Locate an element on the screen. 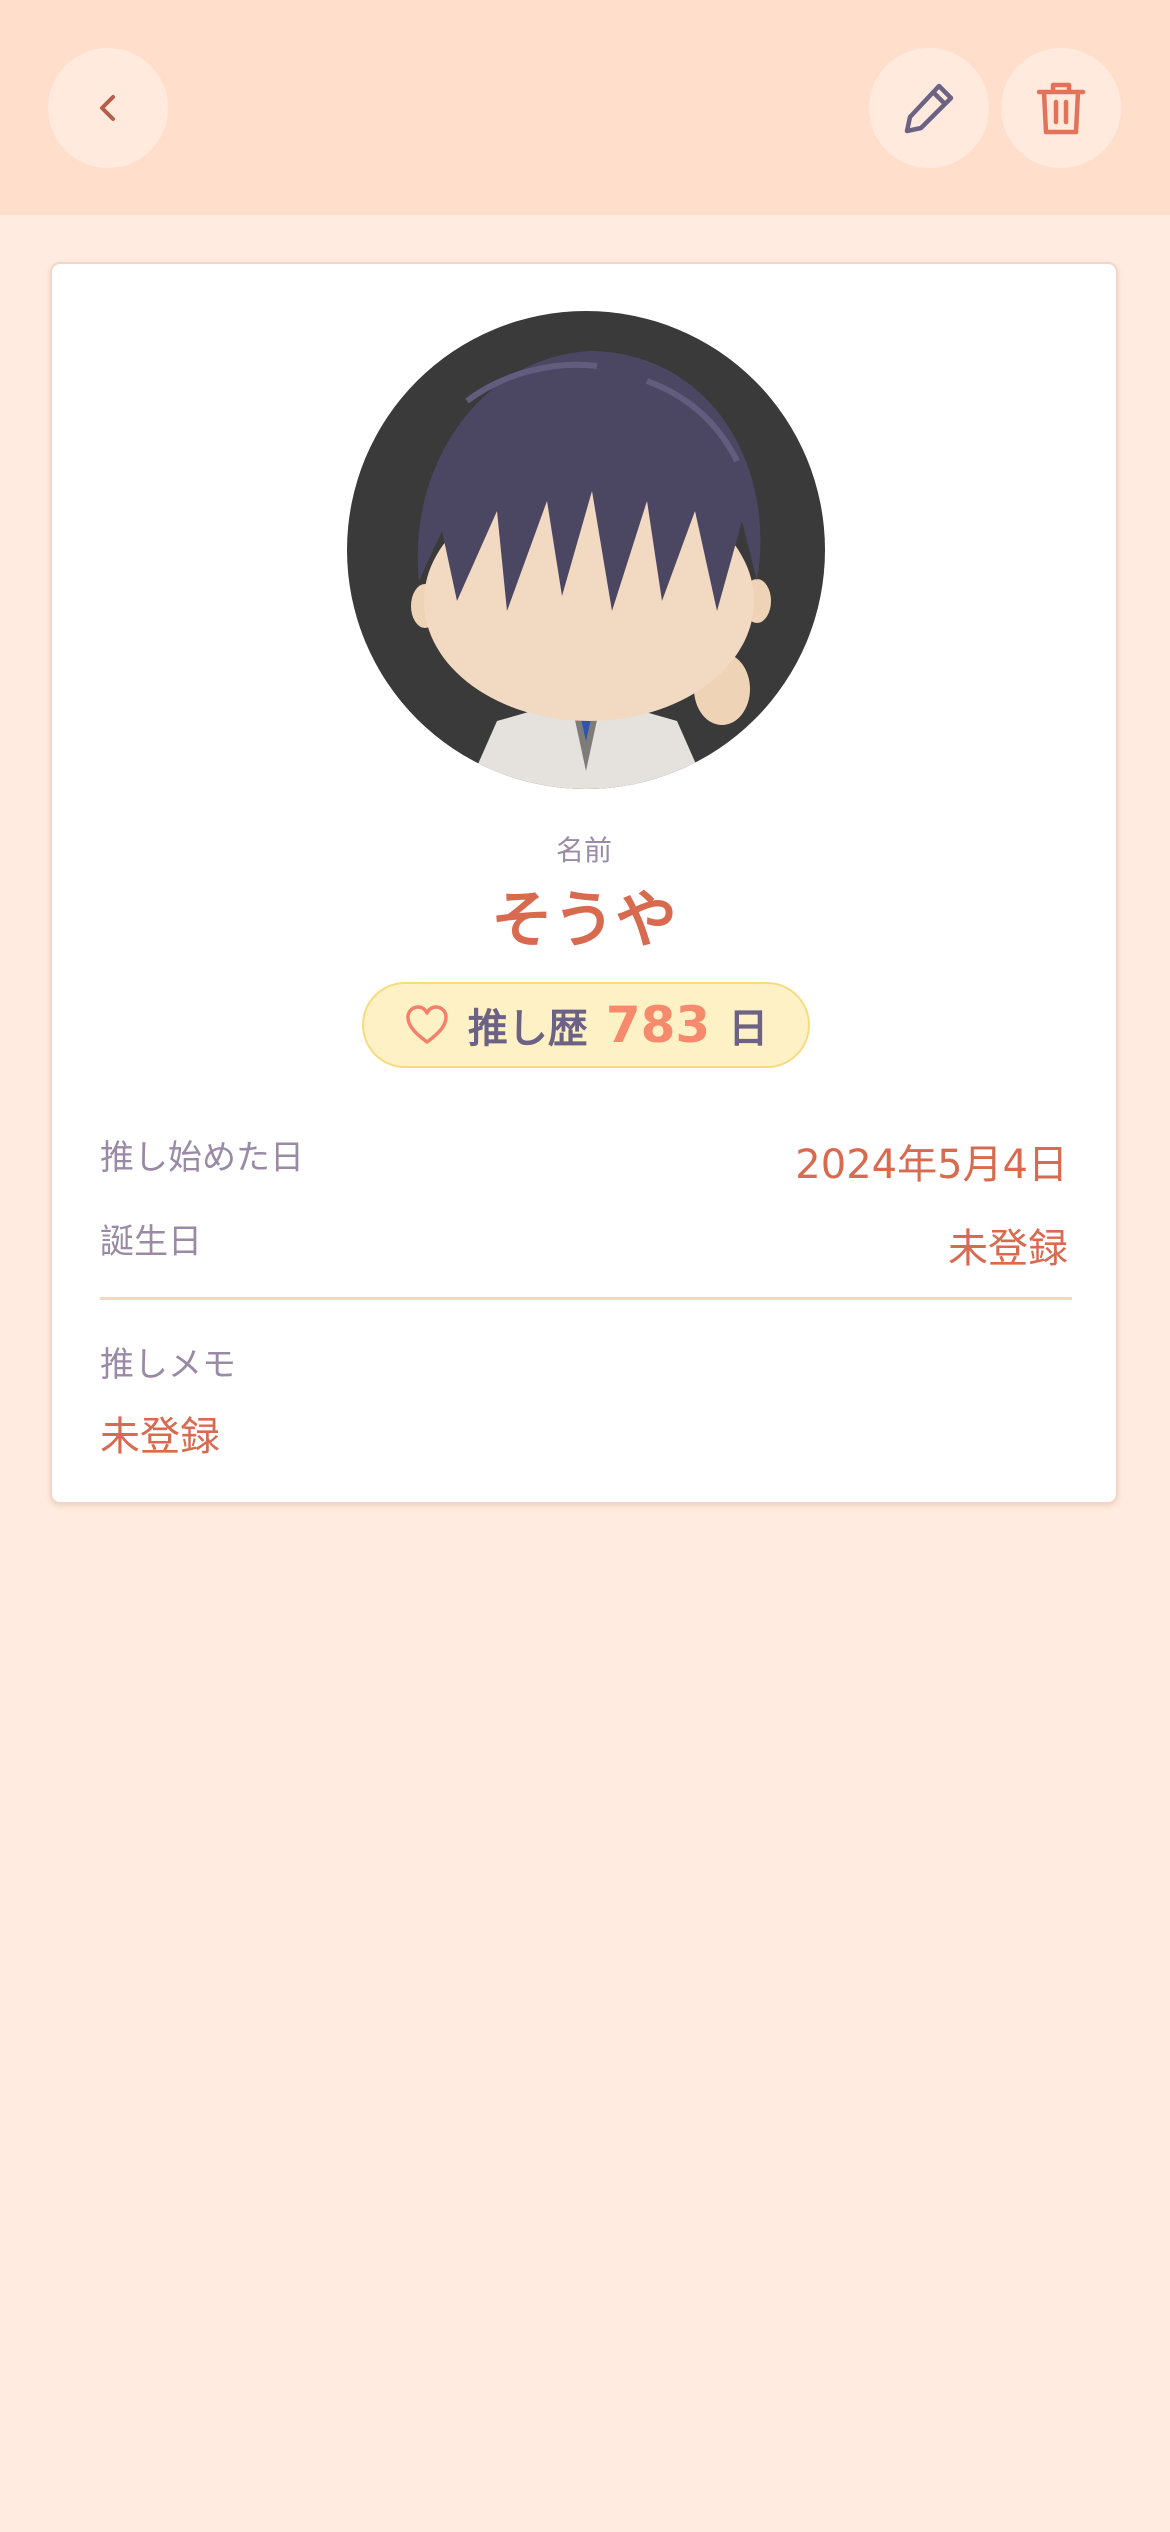 Image resolution: width=1170 pixels, height=2532 pixels. memo-value: 未登録 is located at coordinates (160, 1437).